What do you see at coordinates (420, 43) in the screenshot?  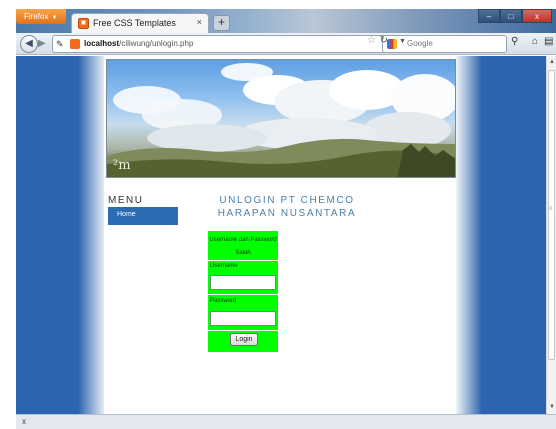 I see `search-placeholder: Google` at bounding box center [420, 43].